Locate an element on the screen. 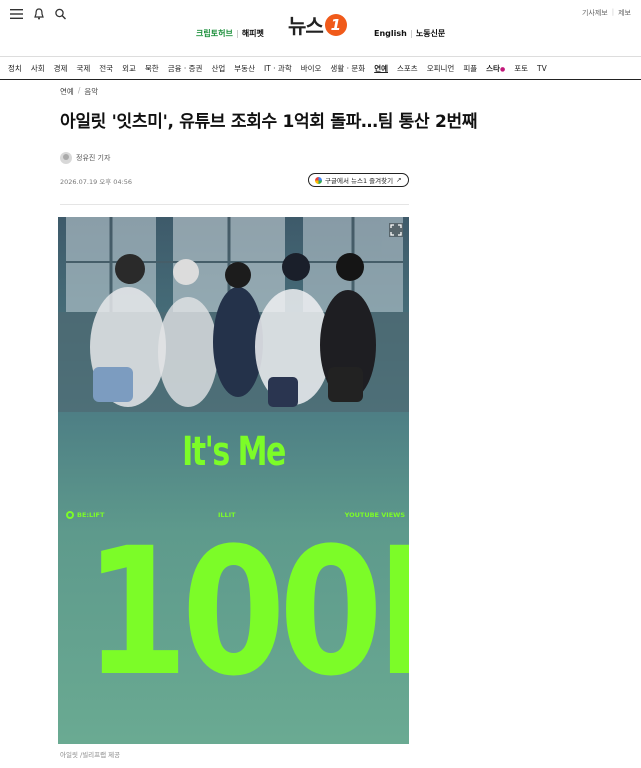  happy-pet-link: 해피펫 is located at coordinates (253, 33).